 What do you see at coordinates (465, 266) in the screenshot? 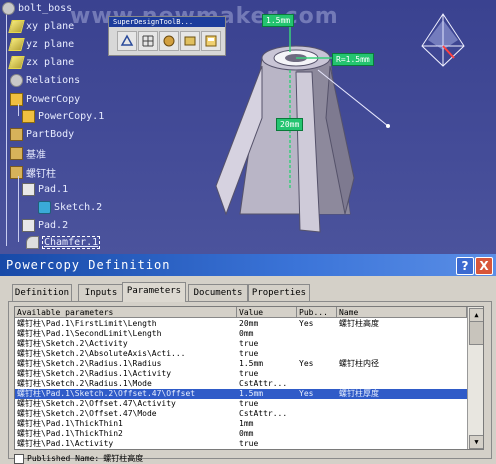
I see `help-button: ?` at bounding box center [465, 266].